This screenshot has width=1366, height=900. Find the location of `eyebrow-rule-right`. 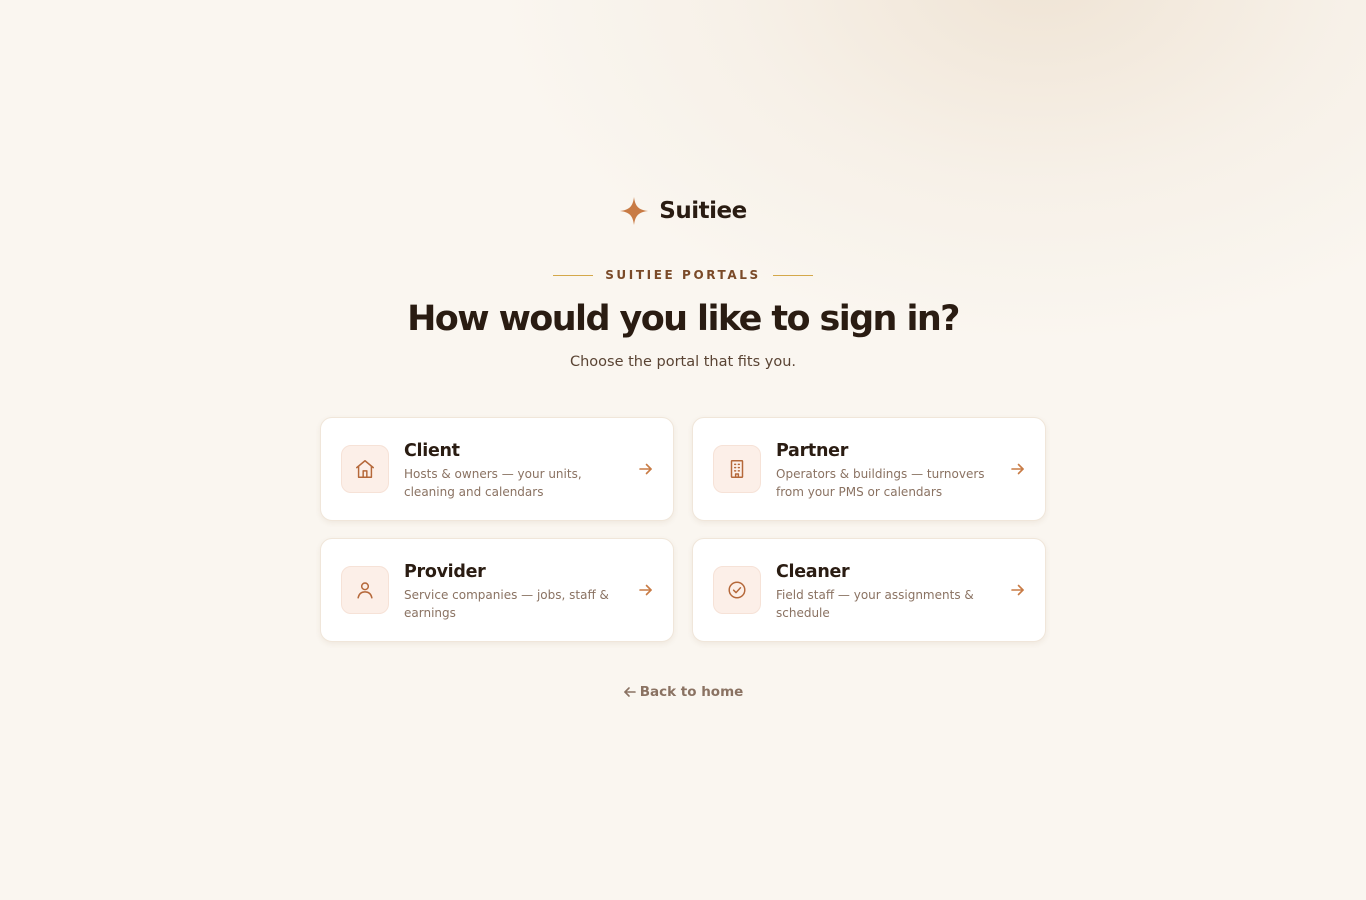

eyebrow-rule-right is located at coordinates (792, 275).